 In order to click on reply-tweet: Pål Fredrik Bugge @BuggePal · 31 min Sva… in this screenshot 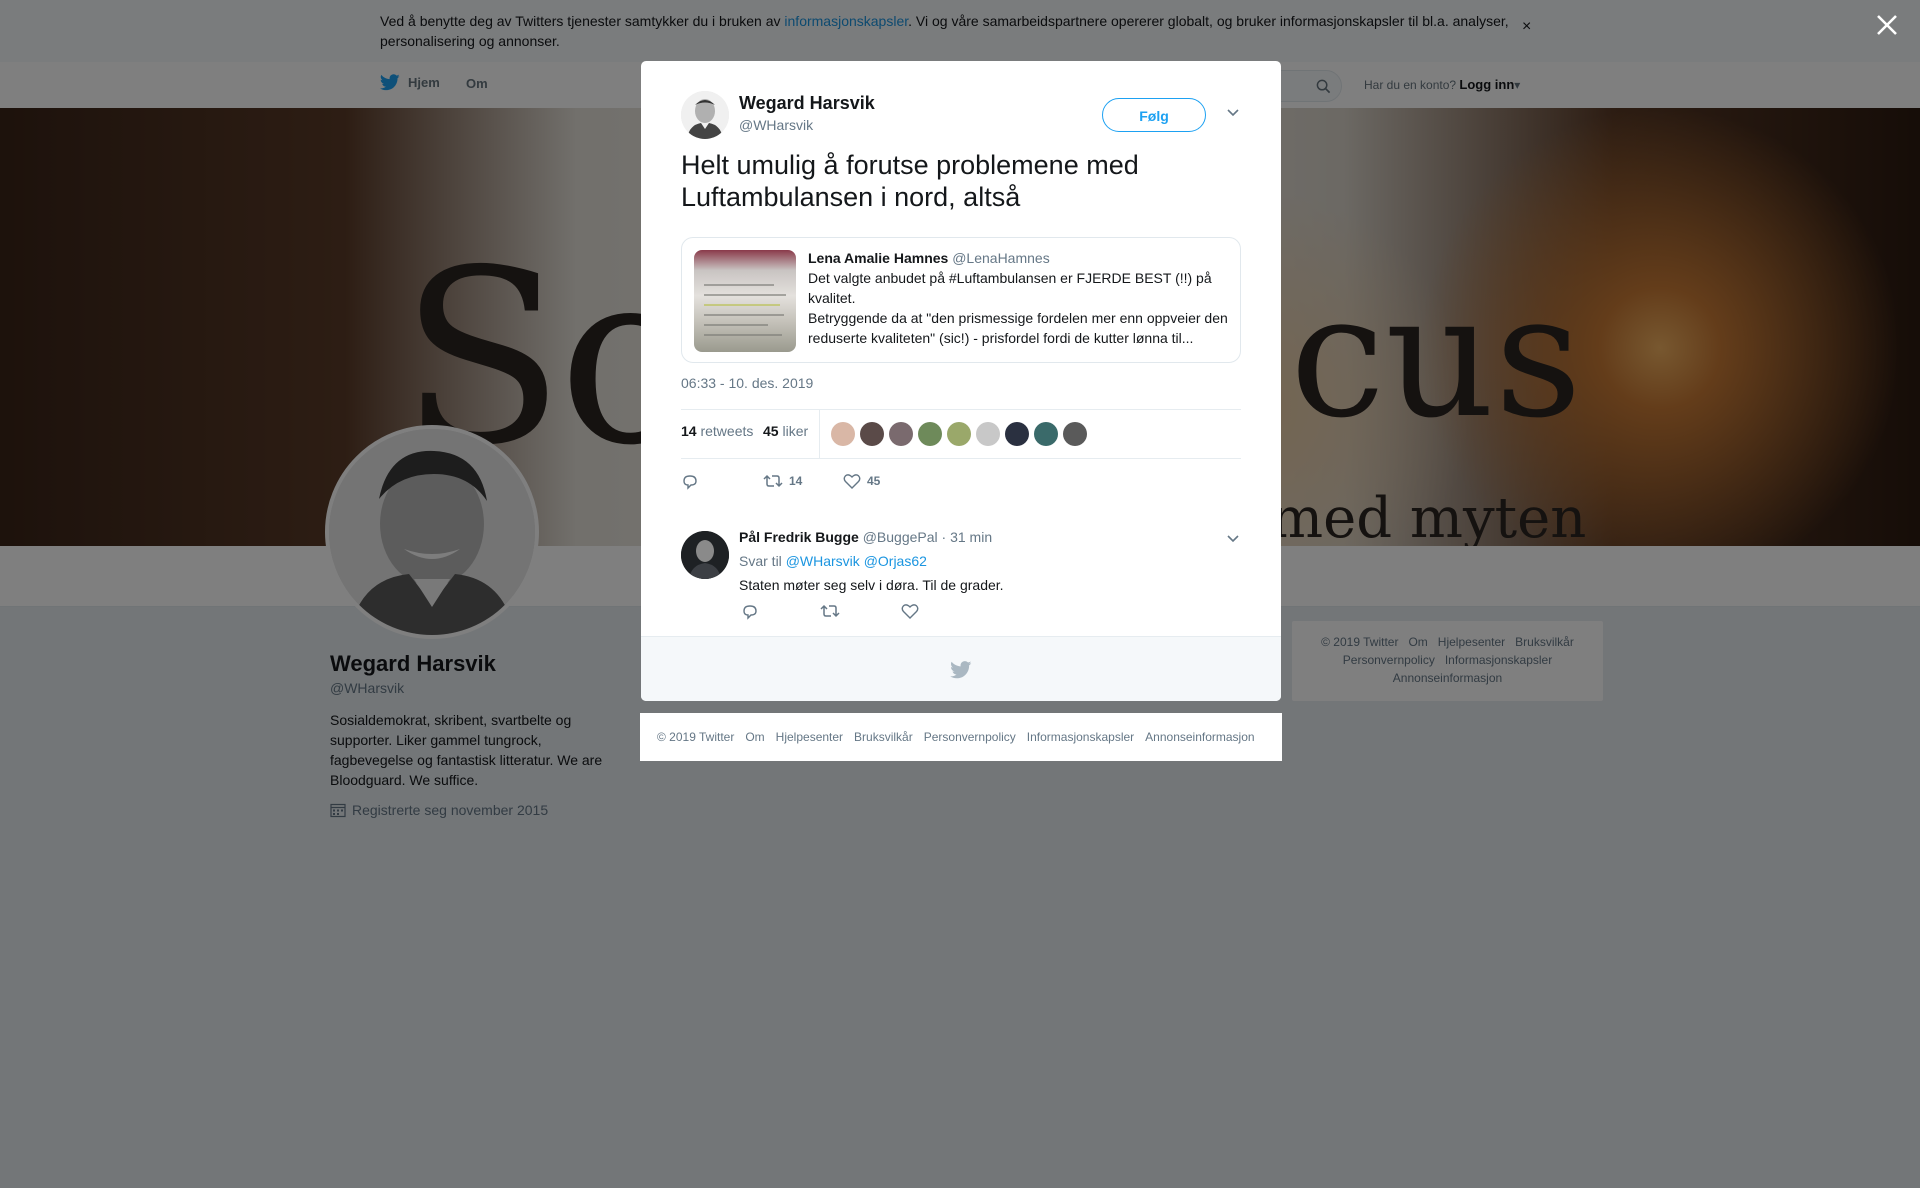, I will do `click(961, 566)`.